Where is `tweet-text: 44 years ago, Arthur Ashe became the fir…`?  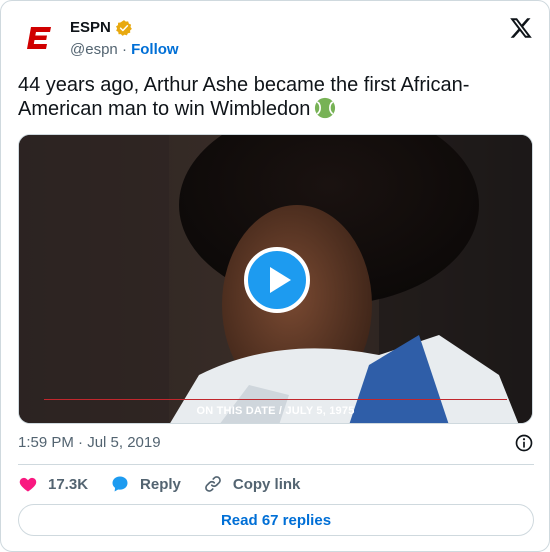
tweet-text: 44 years ago, Arthur Ashe became the fir… is located at coordinates (268, 97).